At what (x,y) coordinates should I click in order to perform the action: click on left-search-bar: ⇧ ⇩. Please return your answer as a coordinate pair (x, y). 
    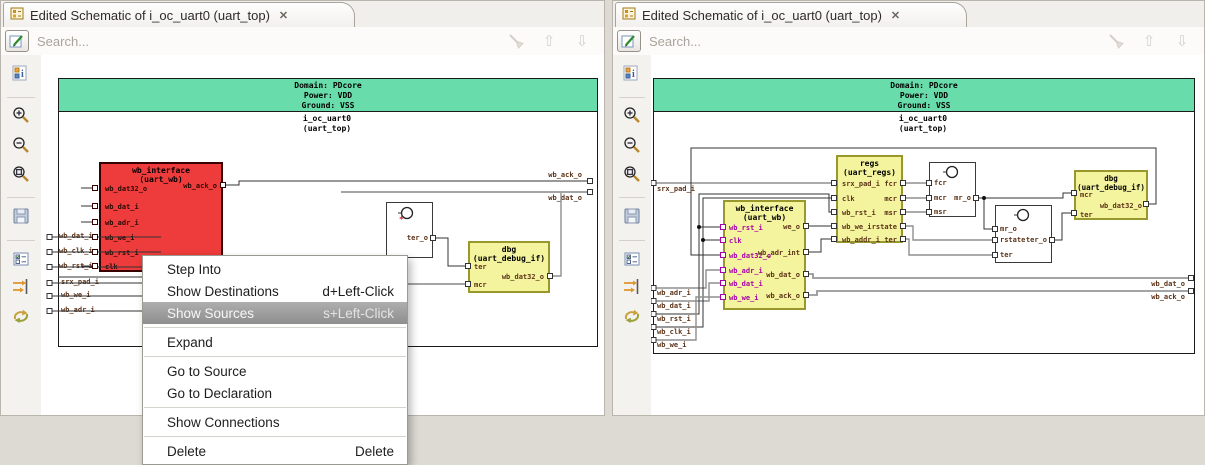
    Looking at the image, I should click on (302, 41).